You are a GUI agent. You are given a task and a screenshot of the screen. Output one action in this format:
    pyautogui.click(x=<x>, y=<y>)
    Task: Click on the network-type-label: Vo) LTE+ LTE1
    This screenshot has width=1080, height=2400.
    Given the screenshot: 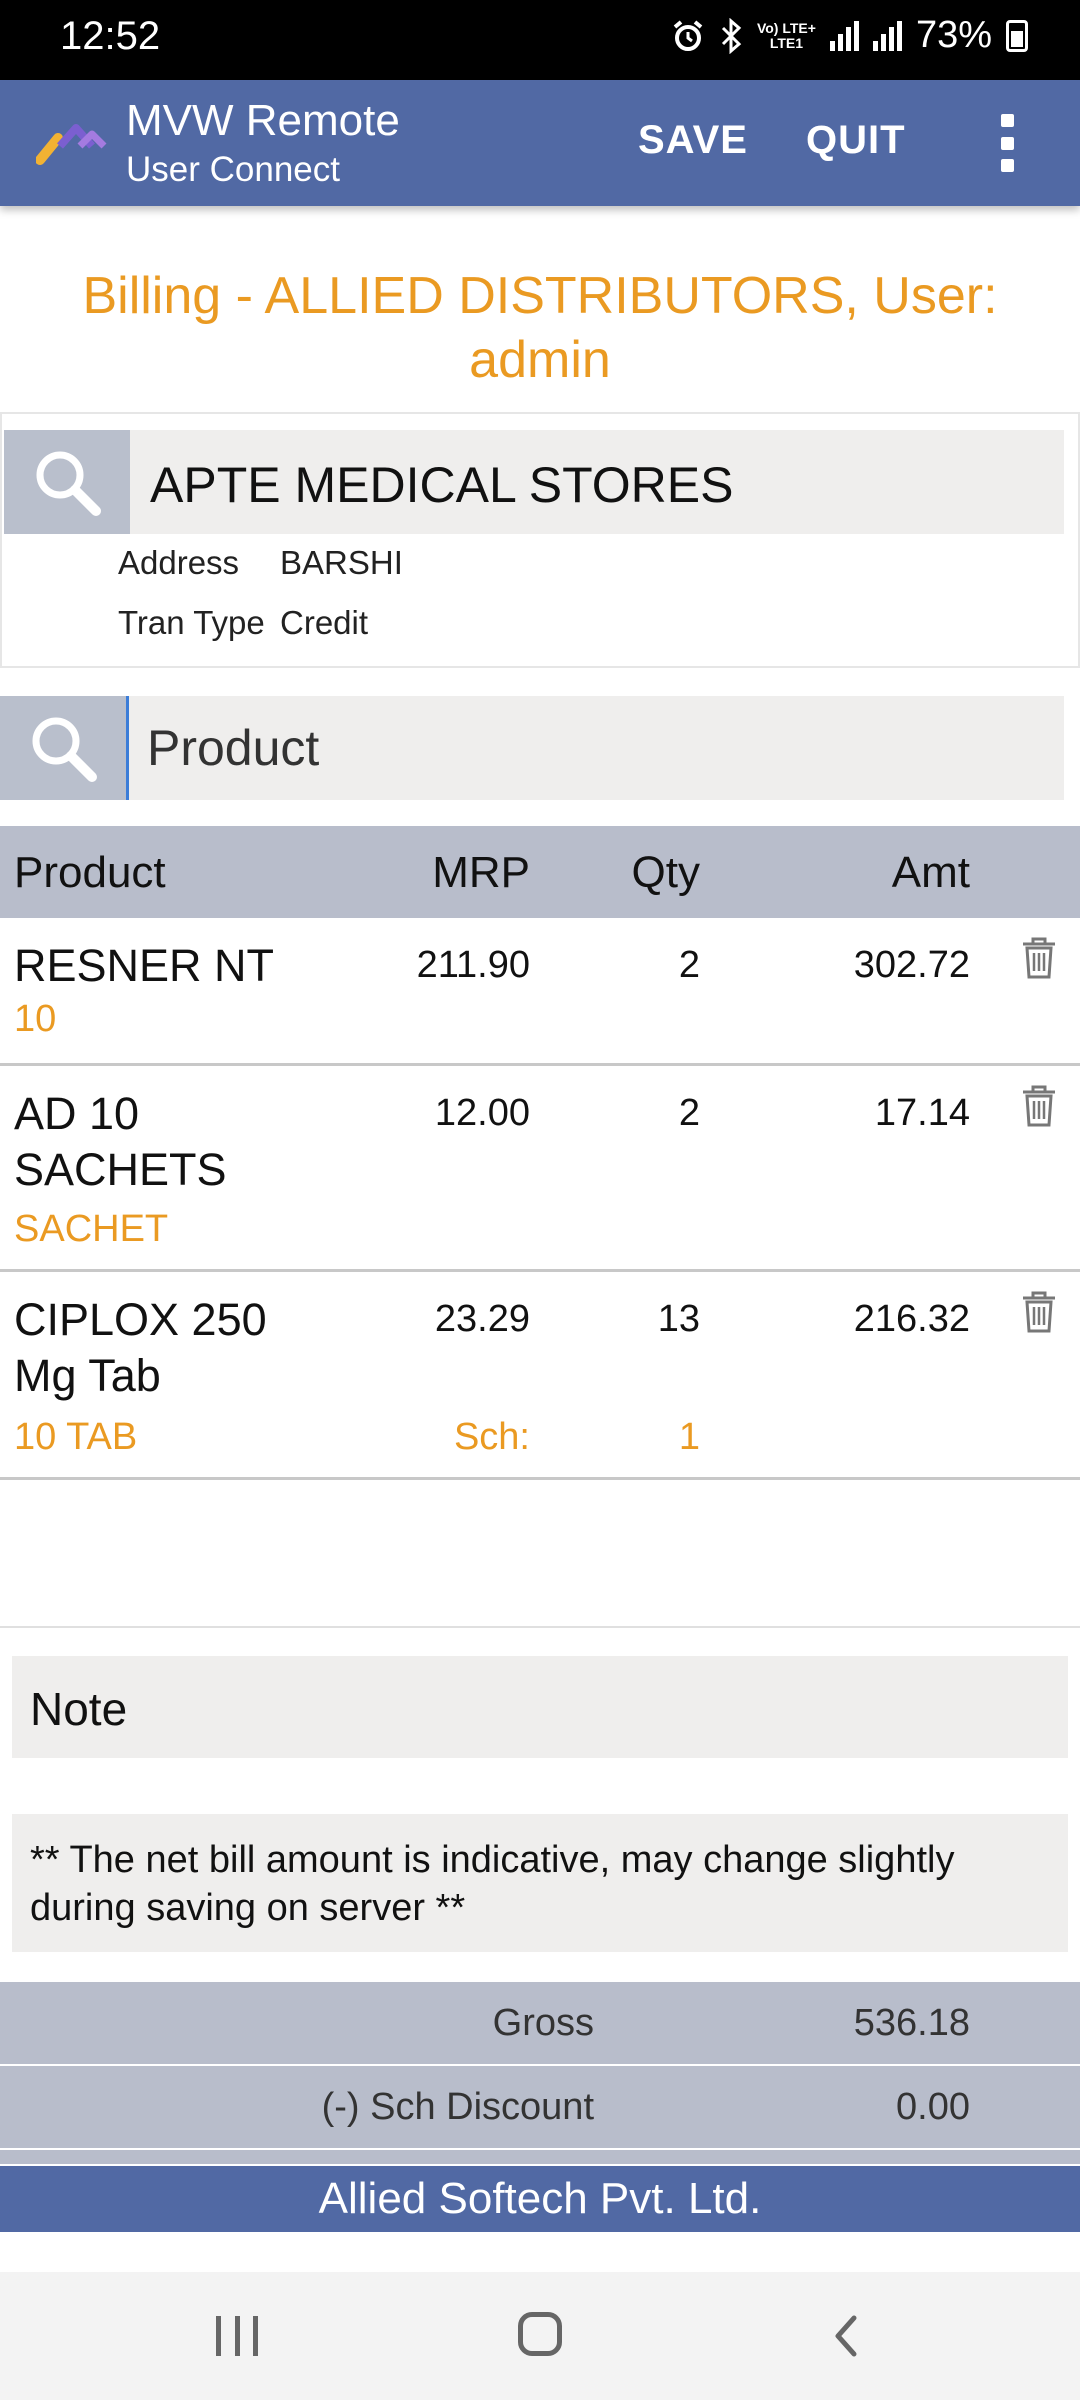 What is the action you would take?
    pyautogui.click(x=786, y=35)
    